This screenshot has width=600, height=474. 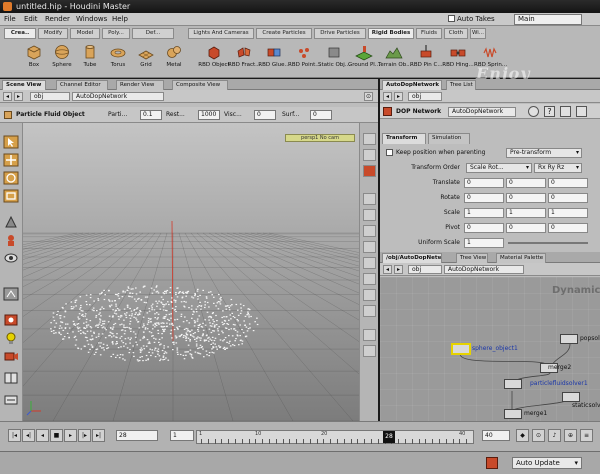 I want to click on camera-menu: persp1 No cam, so click(x=320, y=138).